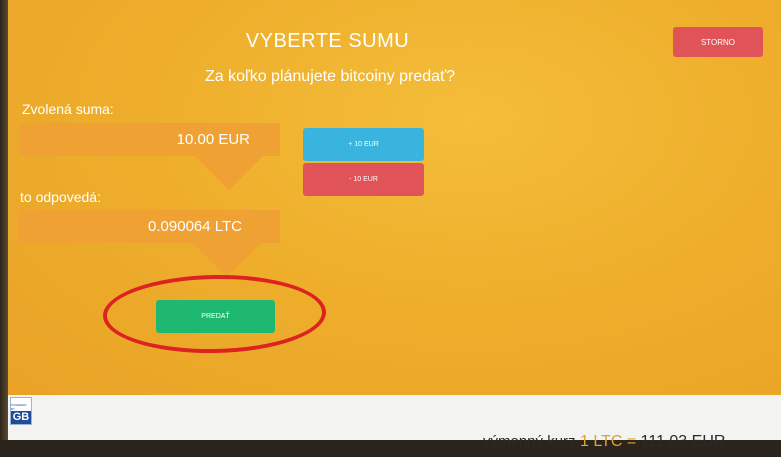  I want to click on amount-arrow, so click(229, 173).